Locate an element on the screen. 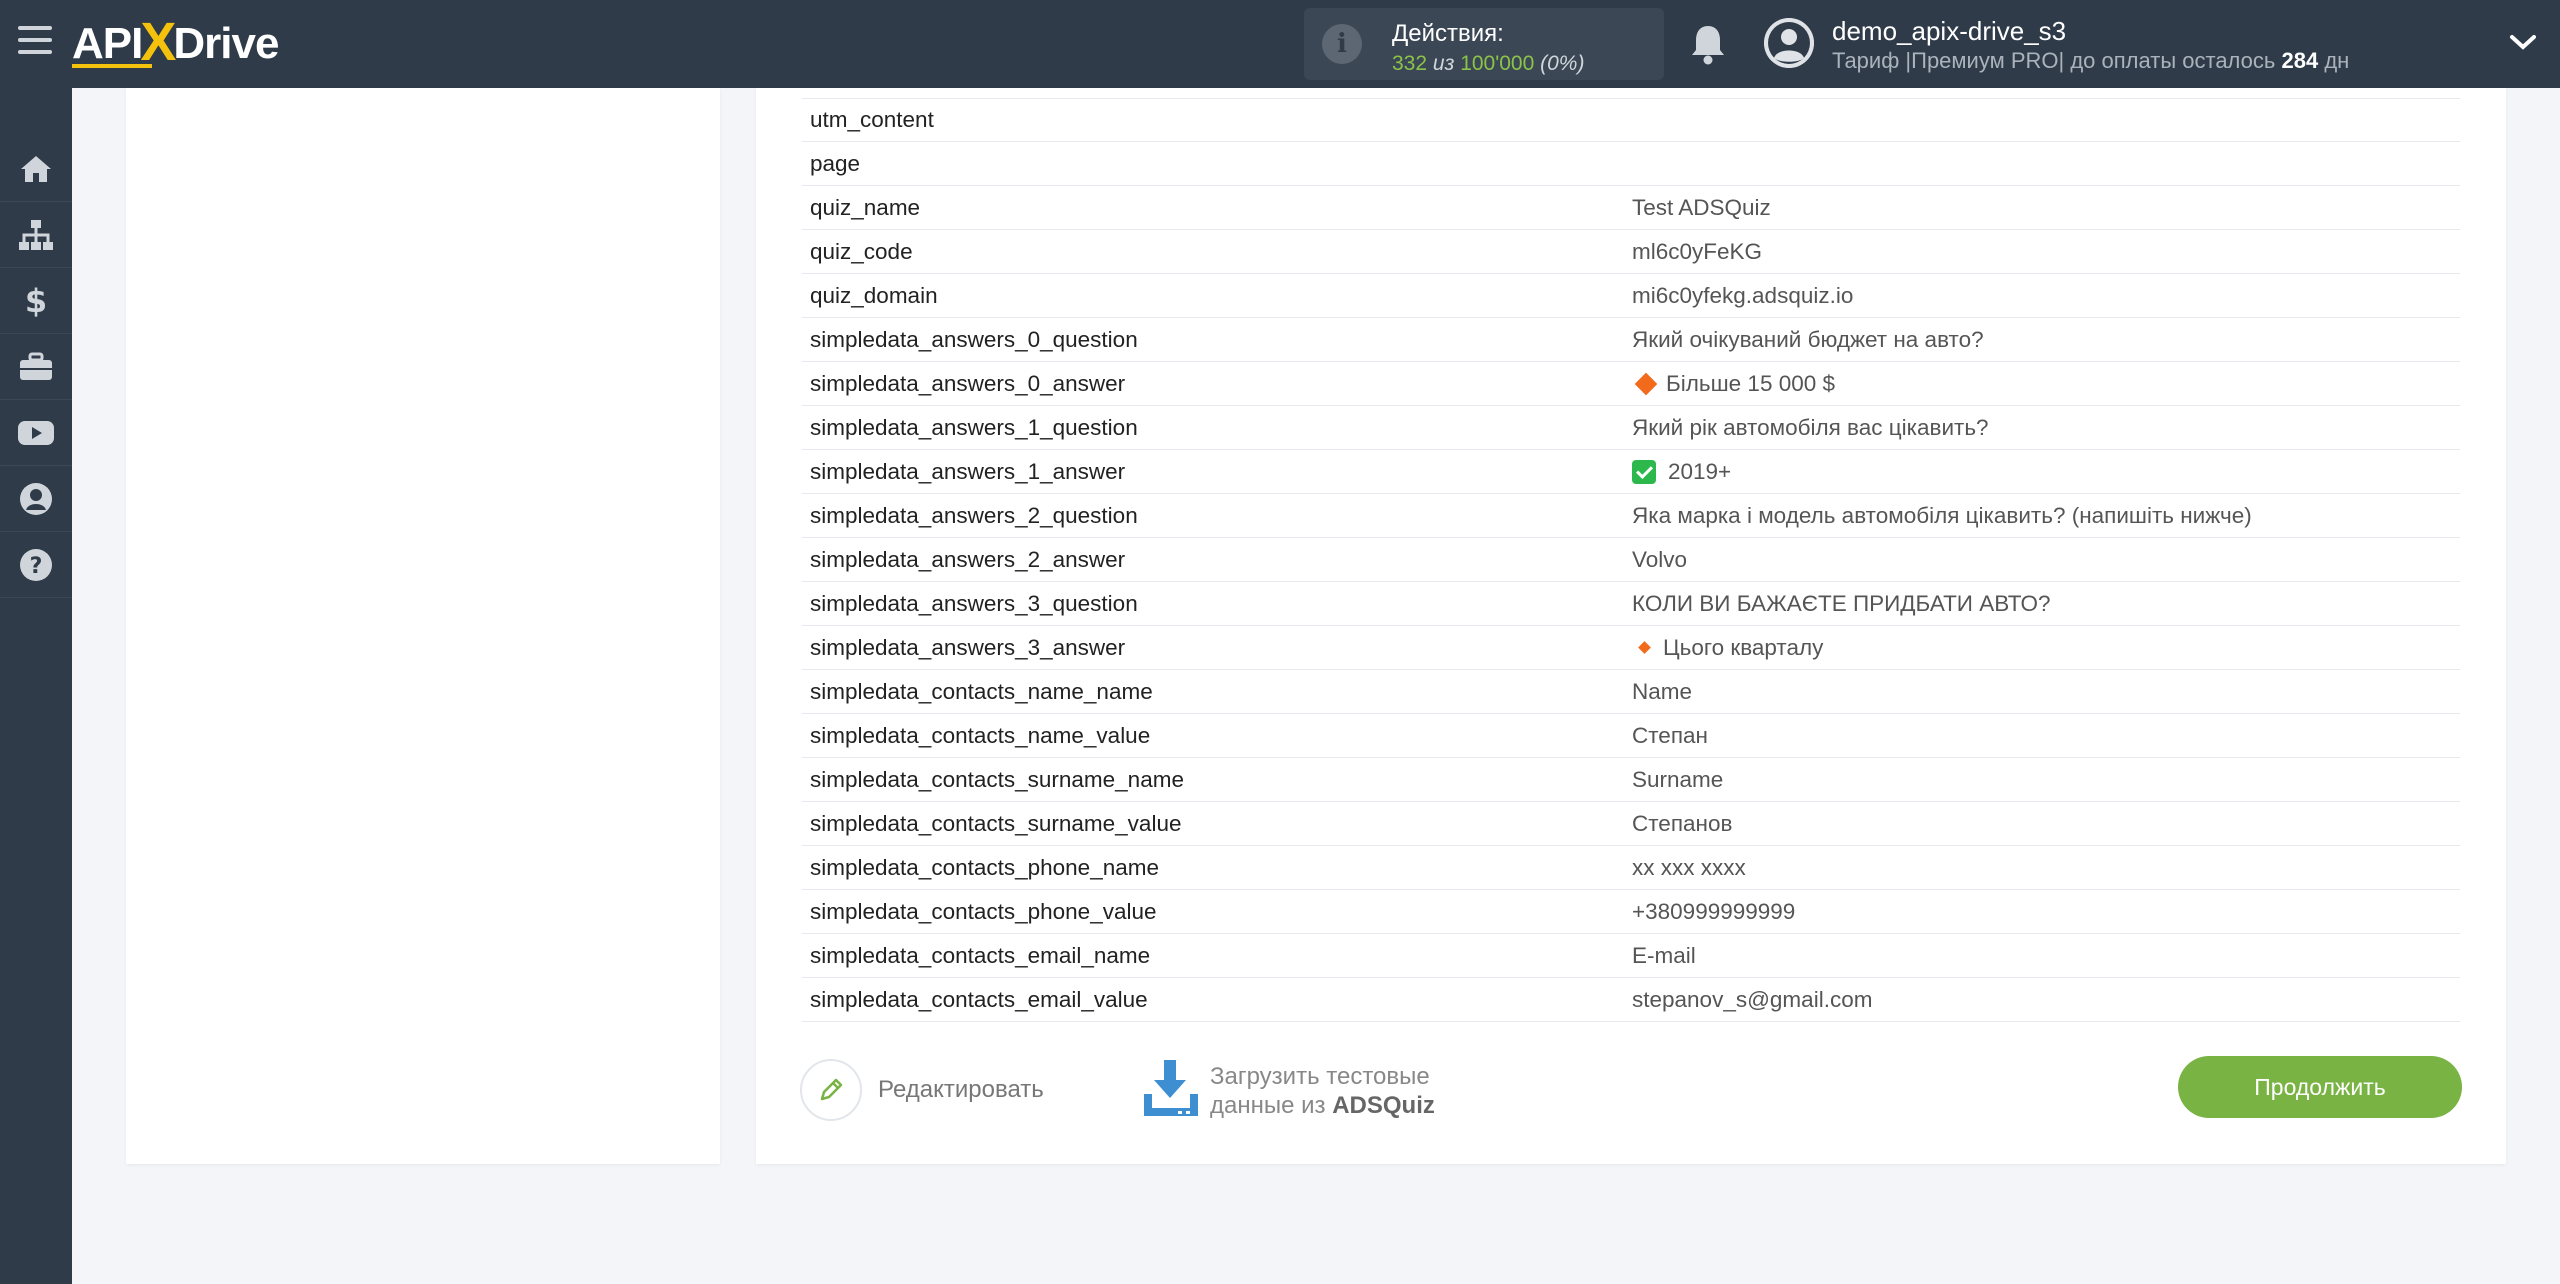 This screenshot has height=1284, width=2560. field-value: ml6c0yFeKG is located at coordinates (1697, 251).